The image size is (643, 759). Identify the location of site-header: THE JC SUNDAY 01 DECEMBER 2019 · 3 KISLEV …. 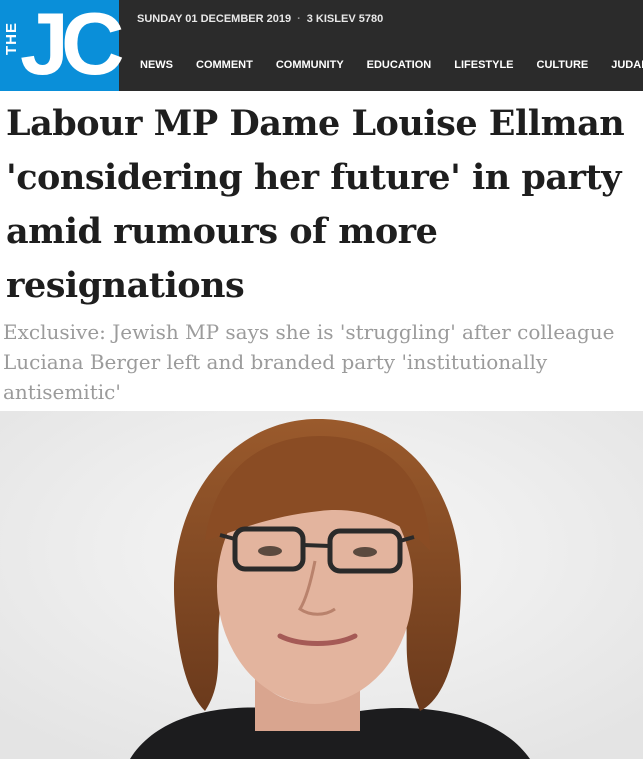
(321, 46).